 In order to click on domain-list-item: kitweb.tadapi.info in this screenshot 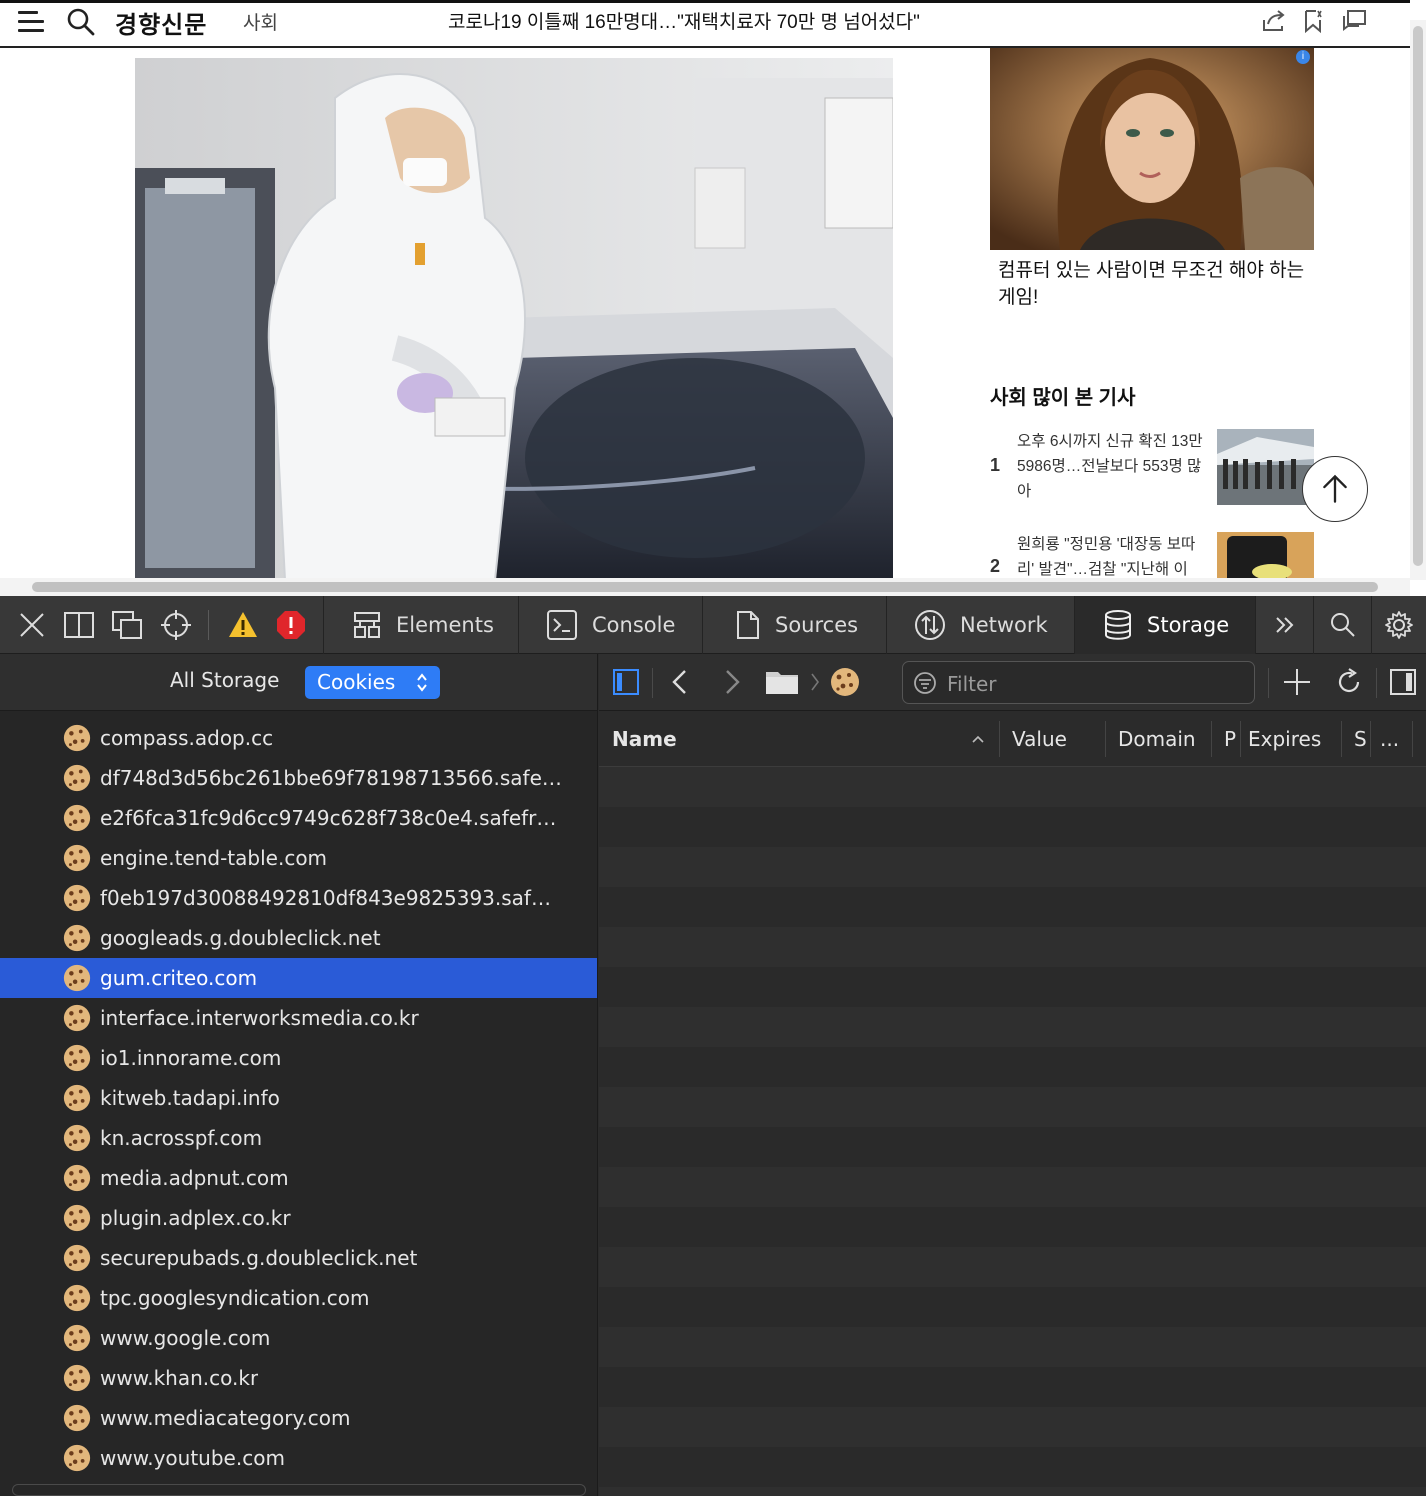, I will do `click(298, 1098)`.